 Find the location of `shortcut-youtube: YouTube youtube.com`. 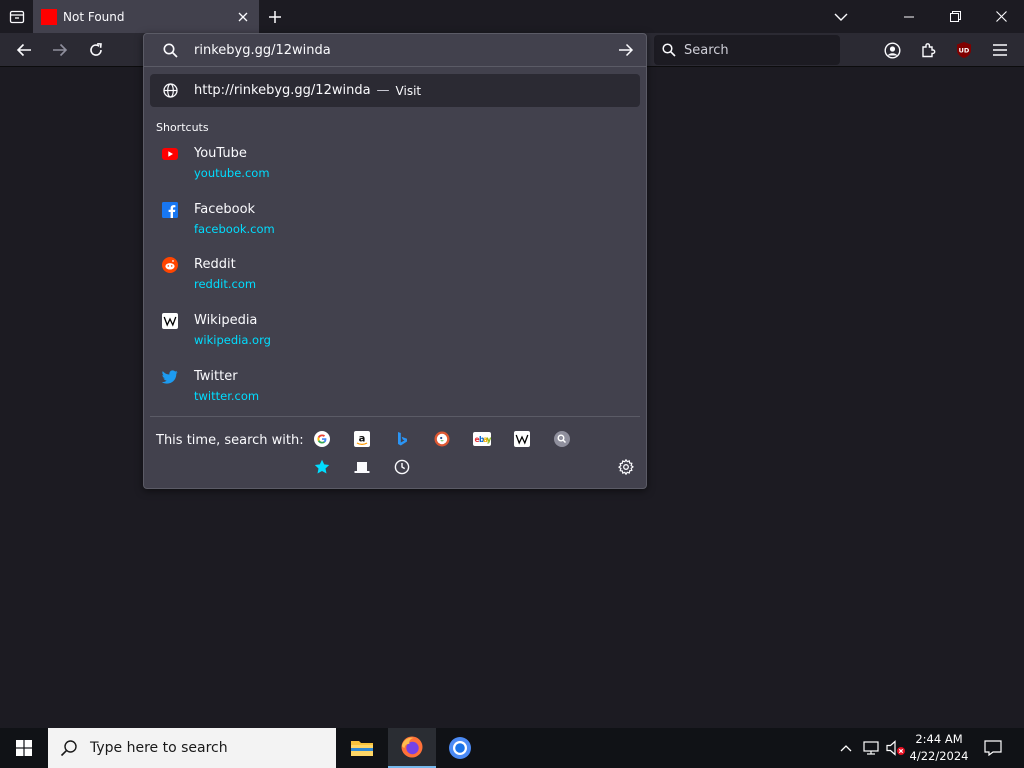

shortcut-youtube: YouTube youtube.com is located at coordinates (395, 166).